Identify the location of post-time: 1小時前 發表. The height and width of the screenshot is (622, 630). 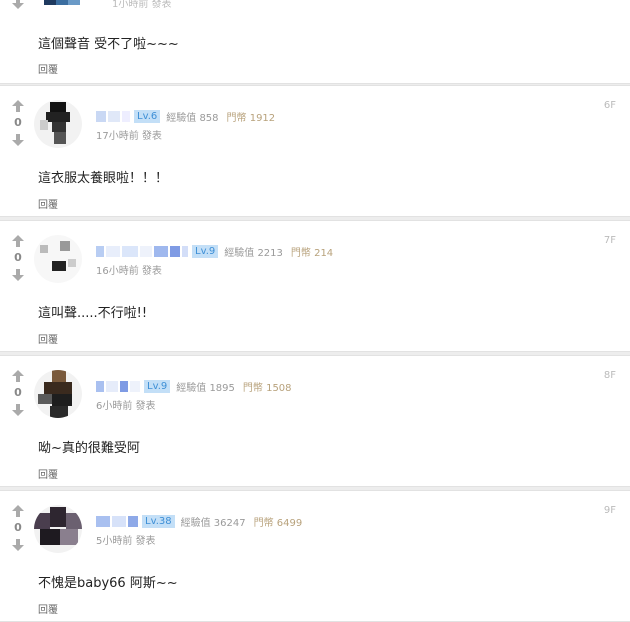
(142, 5).